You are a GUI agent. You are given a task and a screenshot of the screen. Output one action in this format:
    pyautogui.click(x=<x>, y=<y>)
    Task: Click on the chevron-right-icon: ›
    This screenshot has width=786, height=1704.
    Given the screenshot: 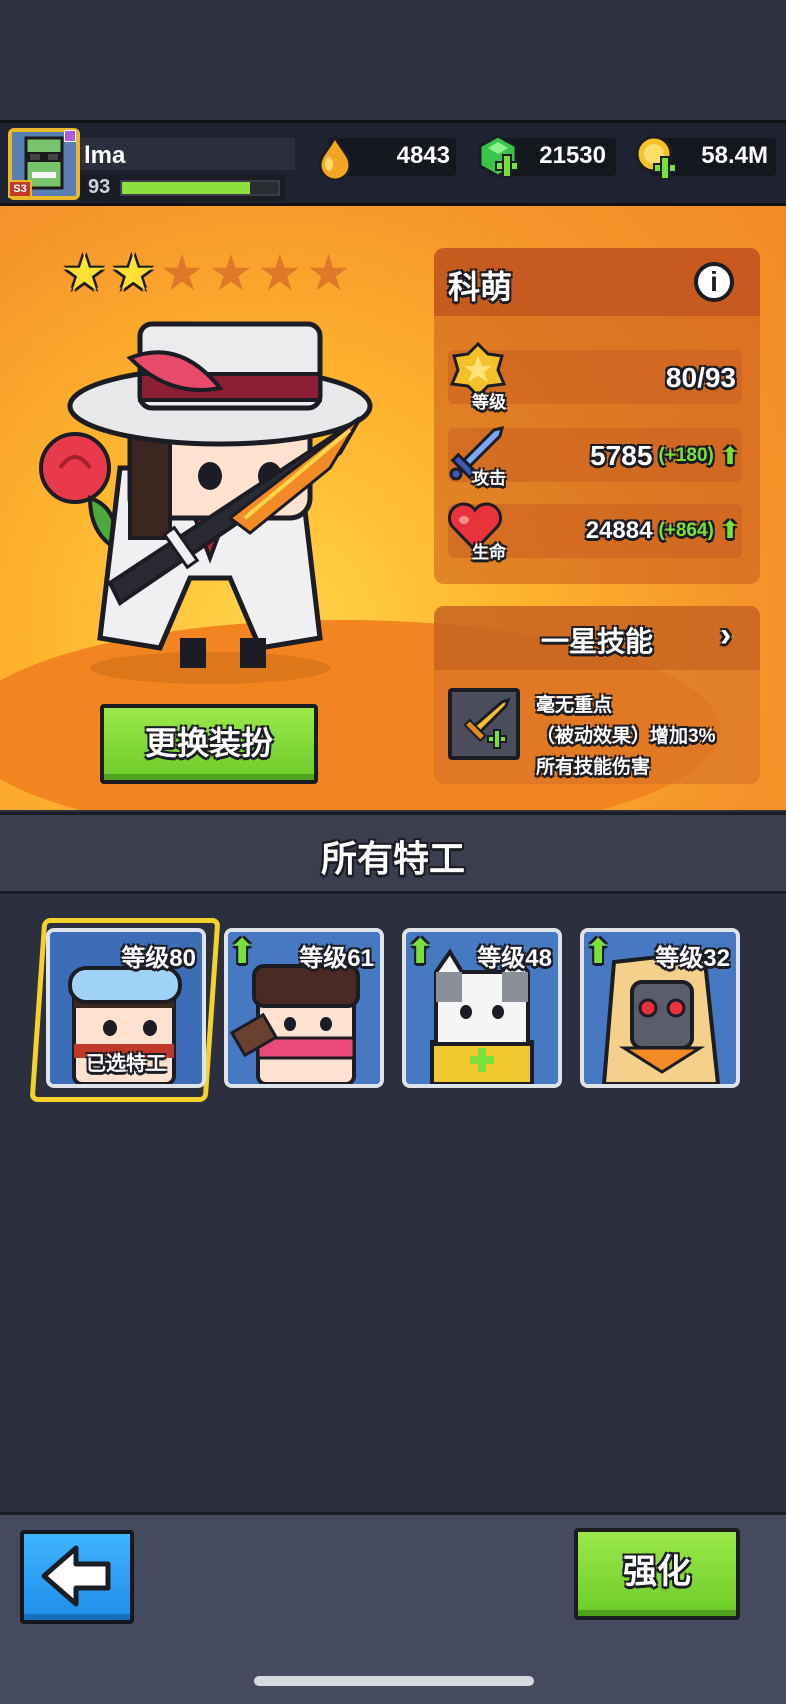 What is the action you would take?
    pyautogui.click(x=725, y=635)
    